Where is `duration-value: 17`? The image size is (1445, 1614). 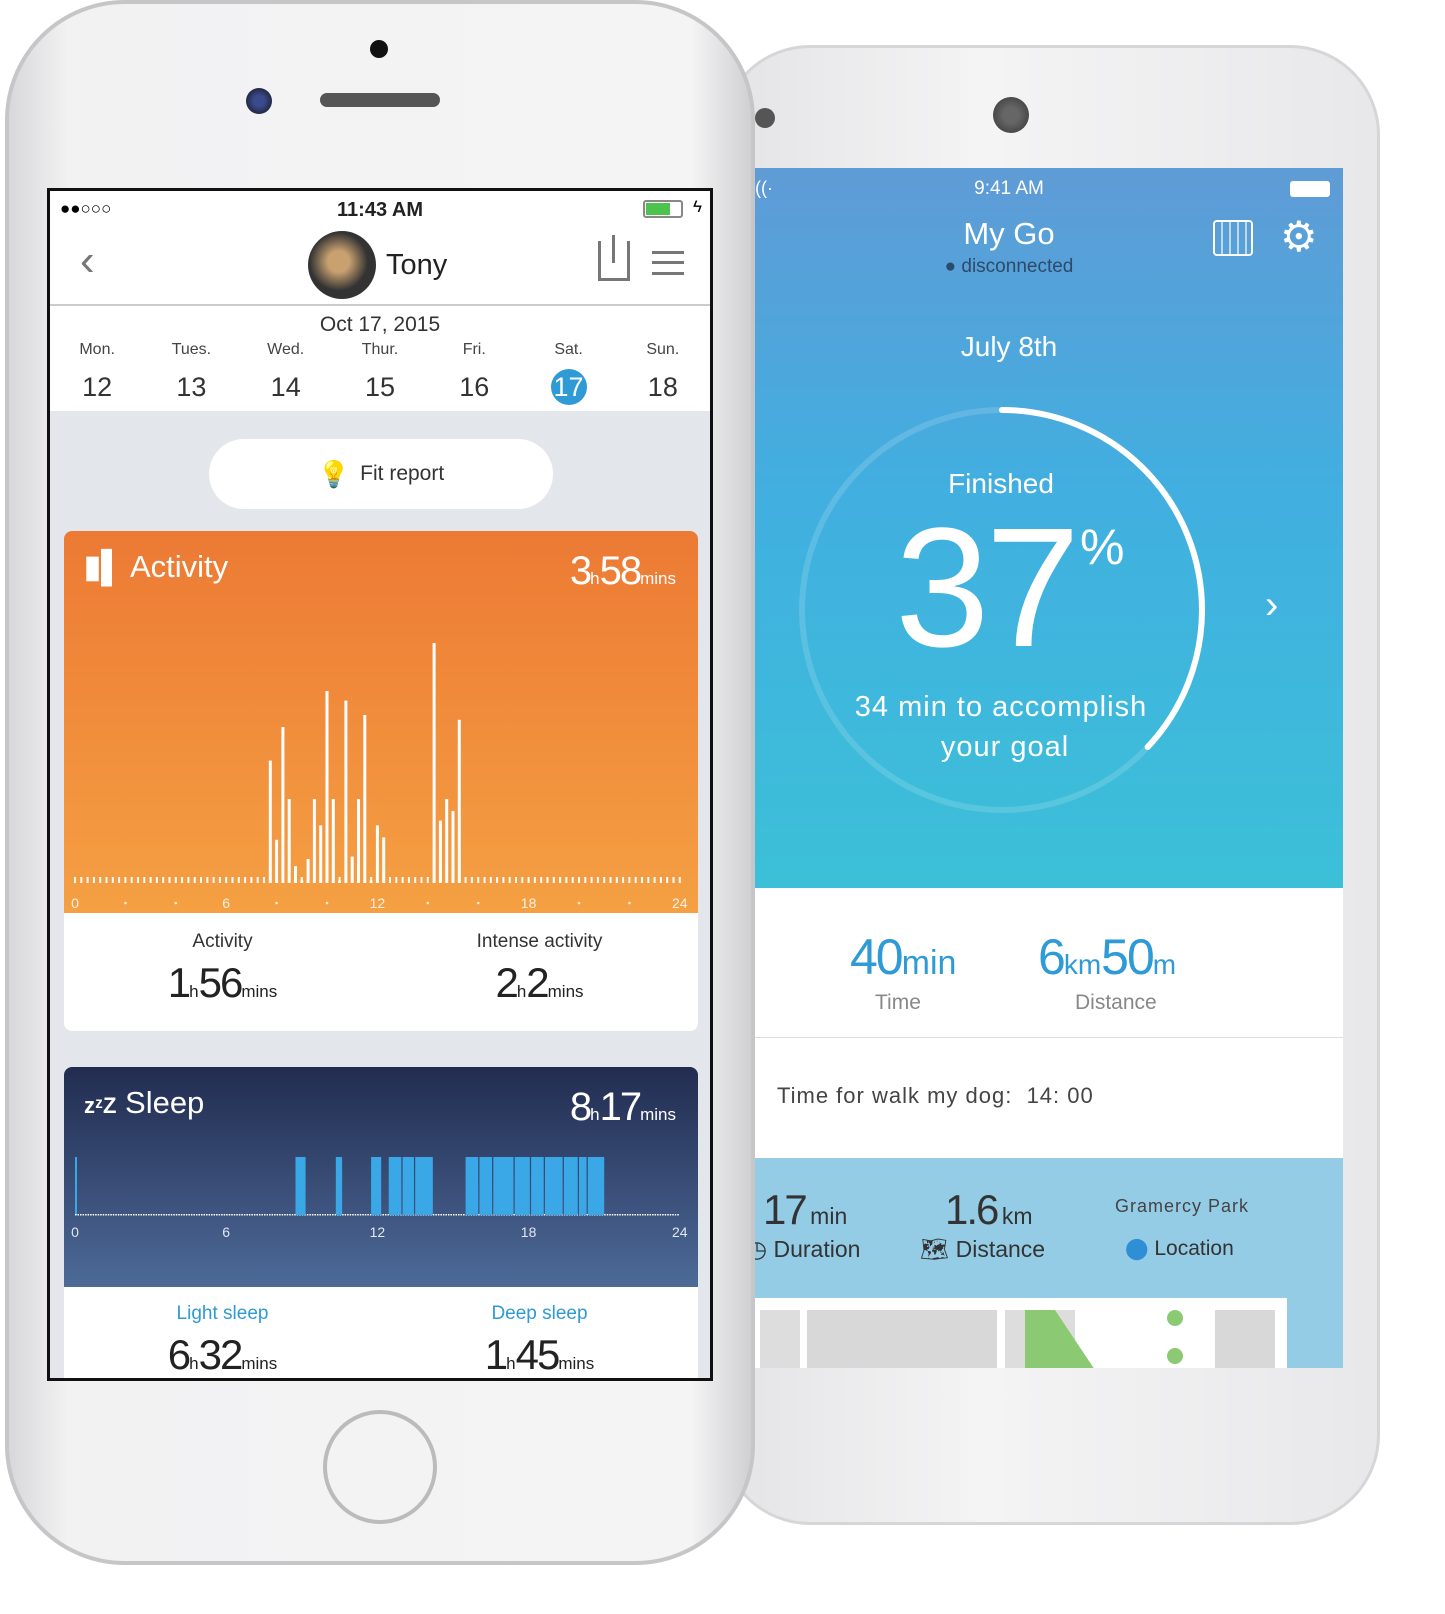
duration-value: 17 is located at coordinates (785, 1209).